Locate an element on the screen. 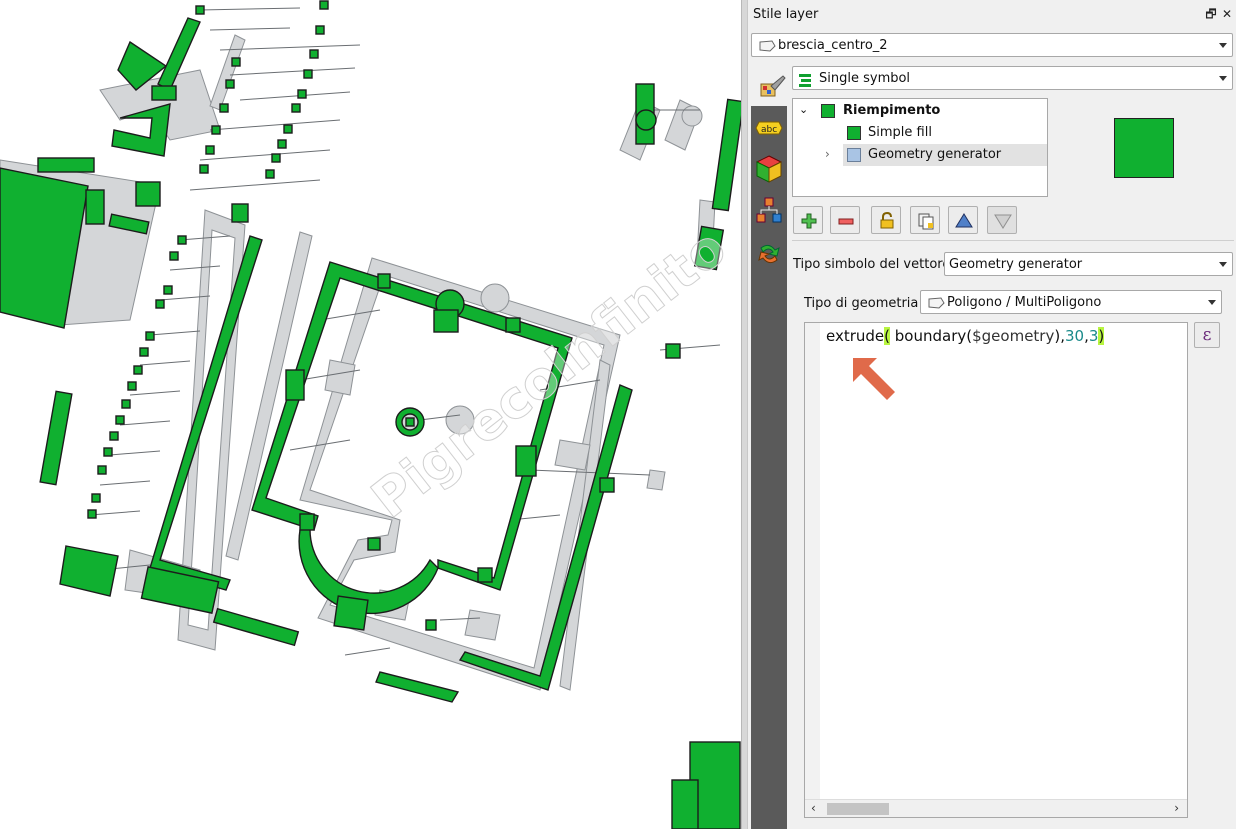 The height and width of the screenshot is (829, 1236). renderer-select: Single symbol is located at coordinates (1012, 78).